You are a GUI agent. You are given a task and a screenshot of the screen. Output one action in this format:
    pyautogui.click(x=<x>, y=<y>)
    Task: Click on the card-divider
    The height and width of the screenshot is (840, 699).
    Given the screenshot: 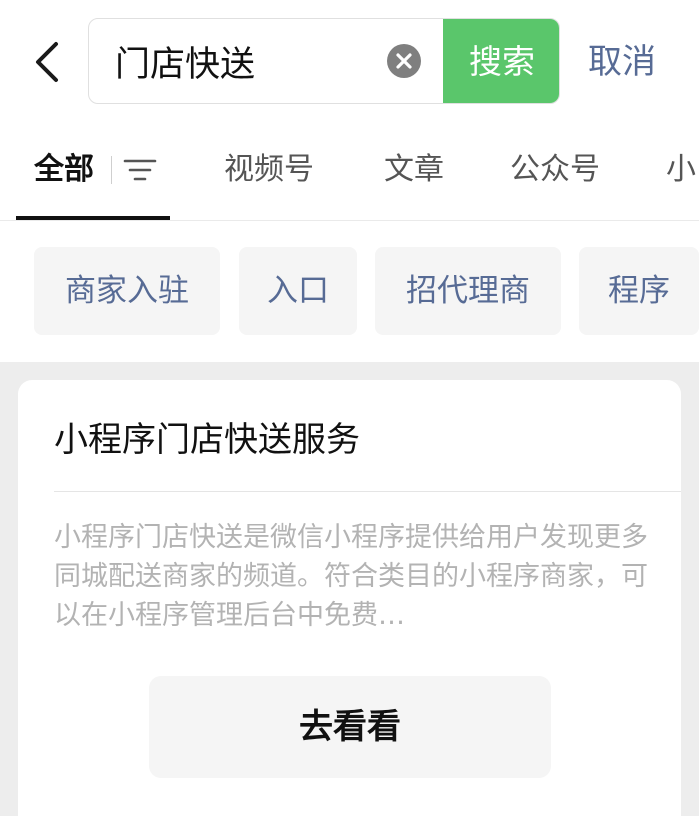 What is the action you would take?
    pyautogui.click(x=367, y=491)
    